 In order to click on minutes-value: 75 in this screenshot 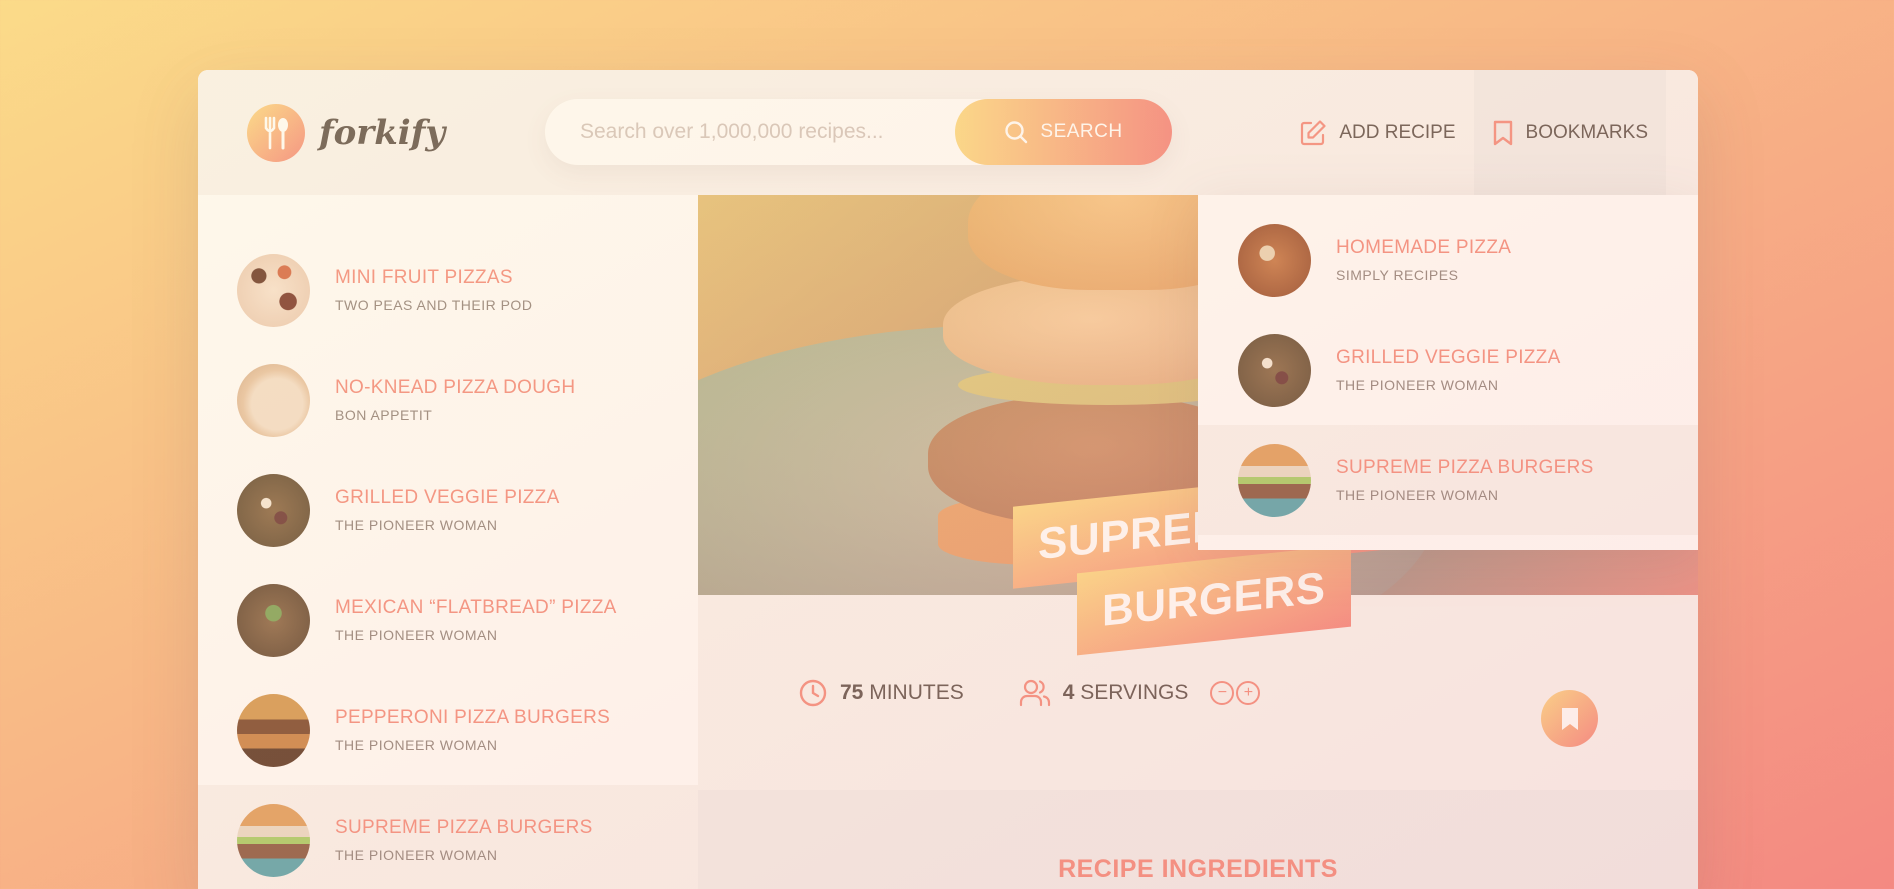, I will do `click(852, 692)`.